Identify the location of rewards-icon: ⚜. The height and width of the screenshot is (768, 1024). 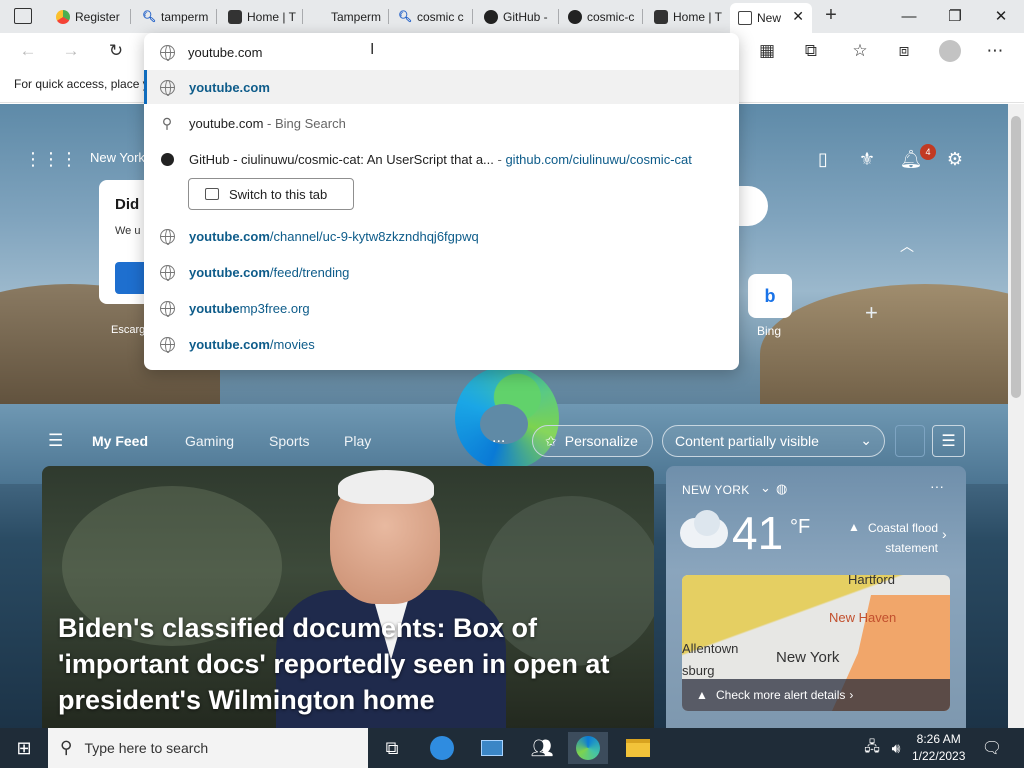
(867, 159).